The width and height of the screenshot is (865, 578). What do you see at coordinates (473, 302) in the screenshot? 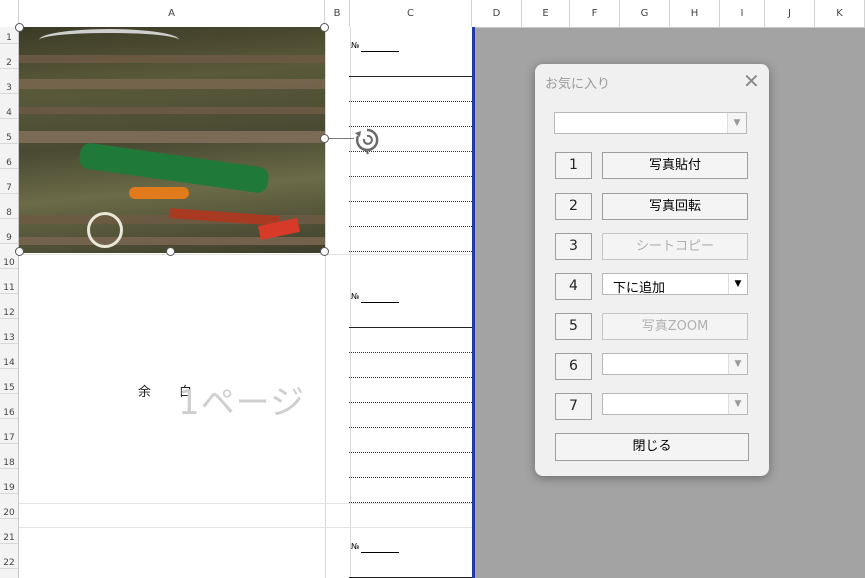
I see `page-break-line` at bounding box center [473, 302].